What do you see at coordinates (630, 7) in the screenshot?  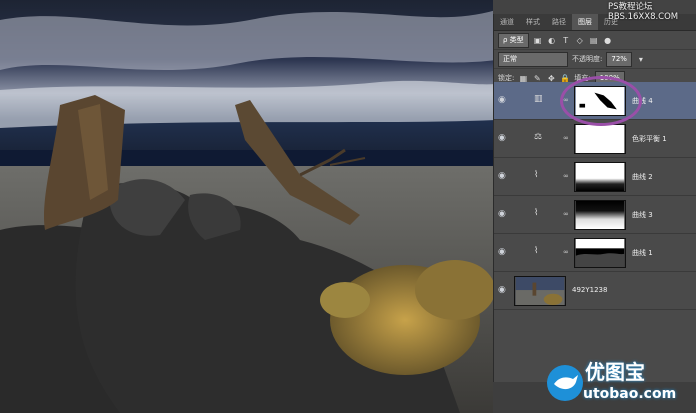 I see `watermark-line1: PS教程论坛` at bounding box center [630, 7].